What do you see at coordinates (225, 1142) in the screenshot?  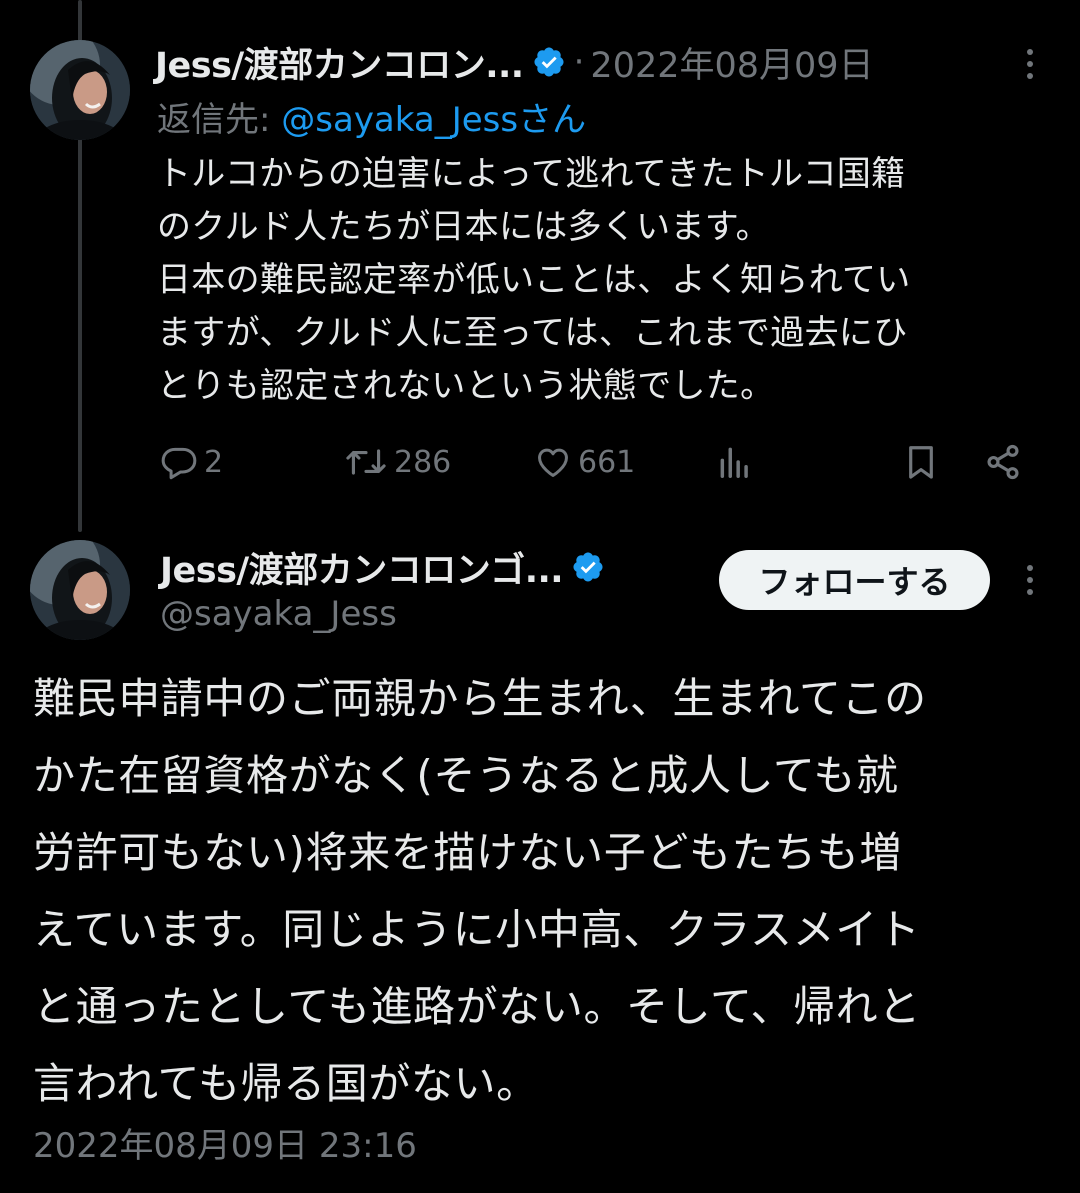 I see `post2-timestamp: 2022年08月09日 23:16` at bounding box center [225, 1142].